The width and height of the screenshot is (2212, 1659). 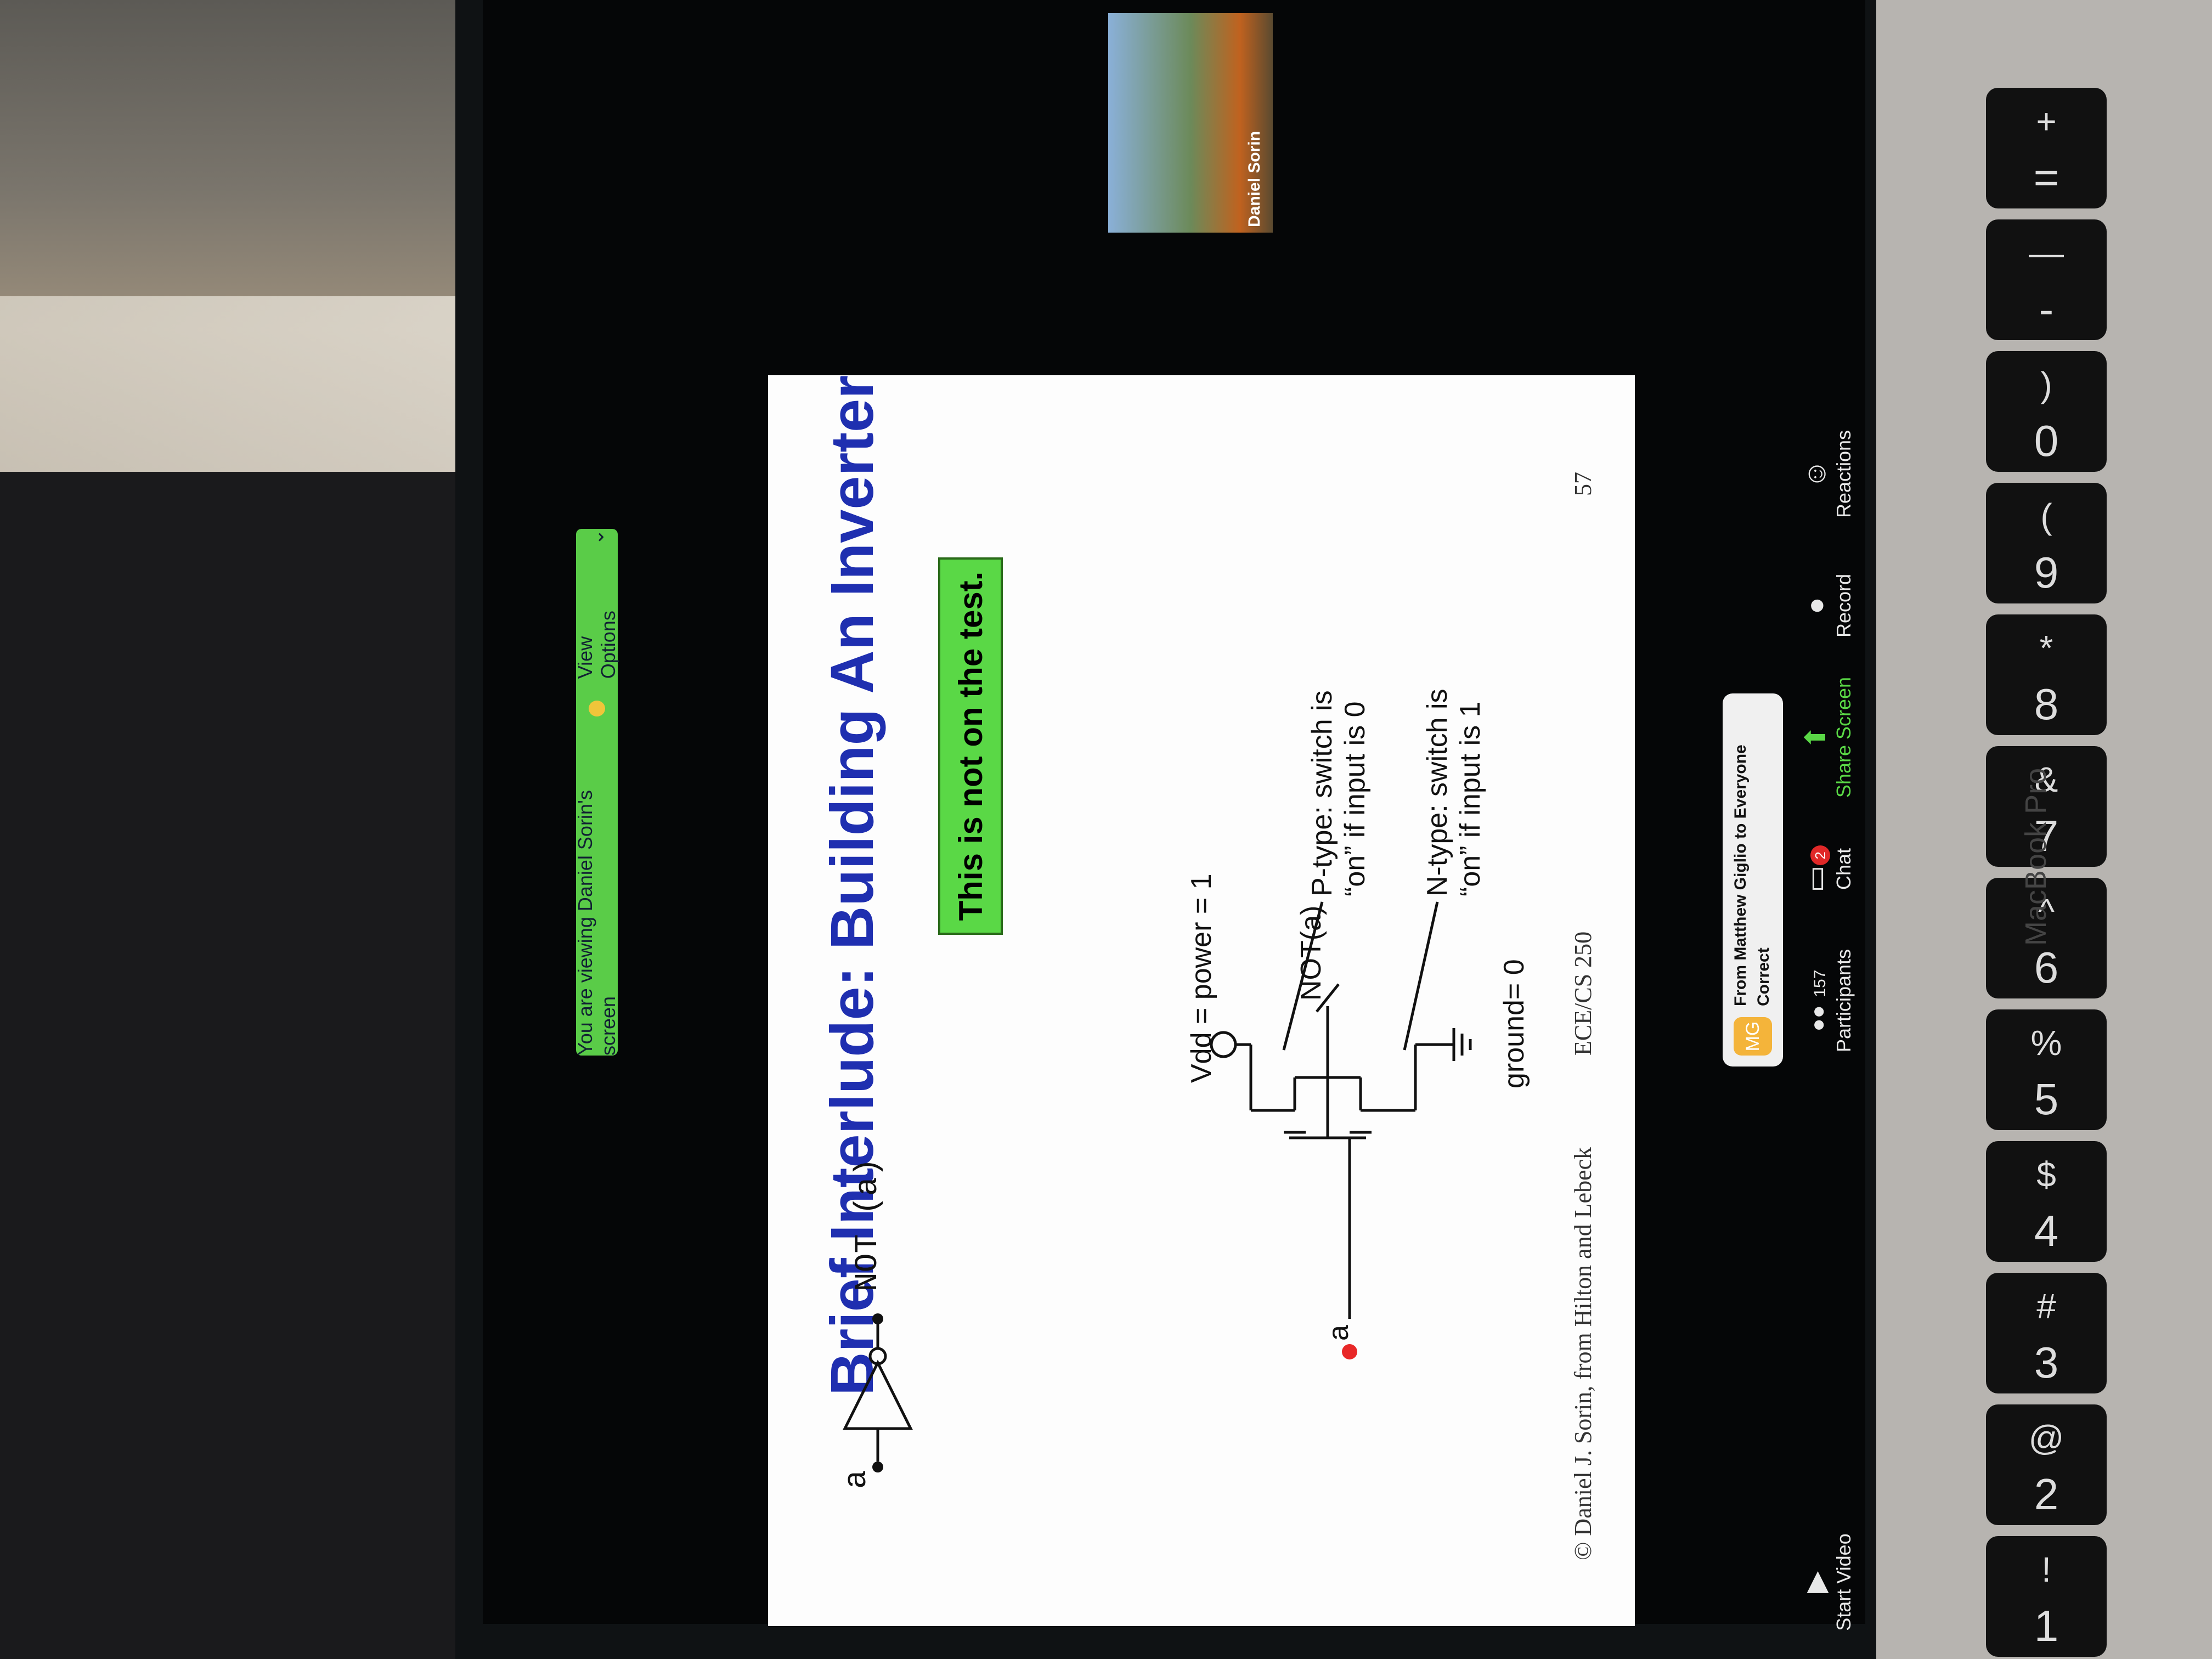 What do you see at coordinates (1843, 474) in the screenshot?
I see `reactions-label: Reactions` at bounding box center [1843, 474].